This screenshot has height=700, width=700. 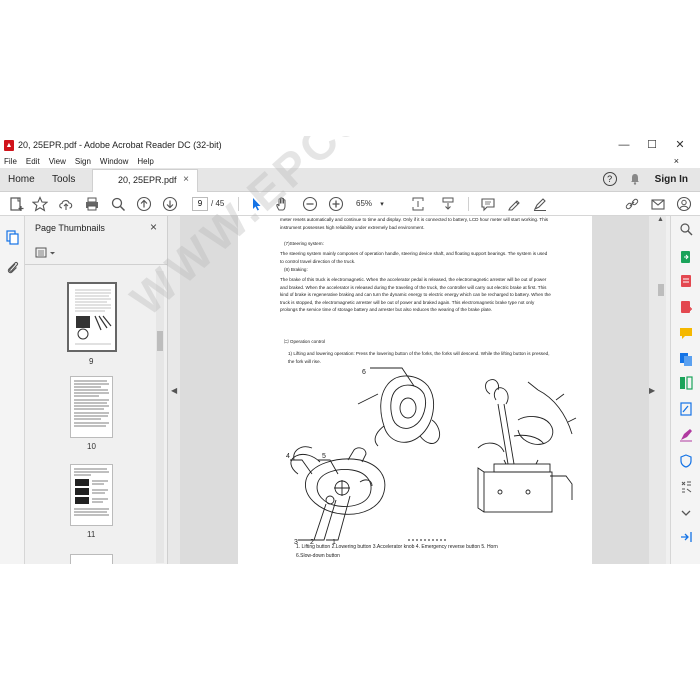 What do you see at coordinates (147, 180) in the screenshot?
I see `tab-document-label: 20, 25EPR.pdf` at bounding box center [147, 180].